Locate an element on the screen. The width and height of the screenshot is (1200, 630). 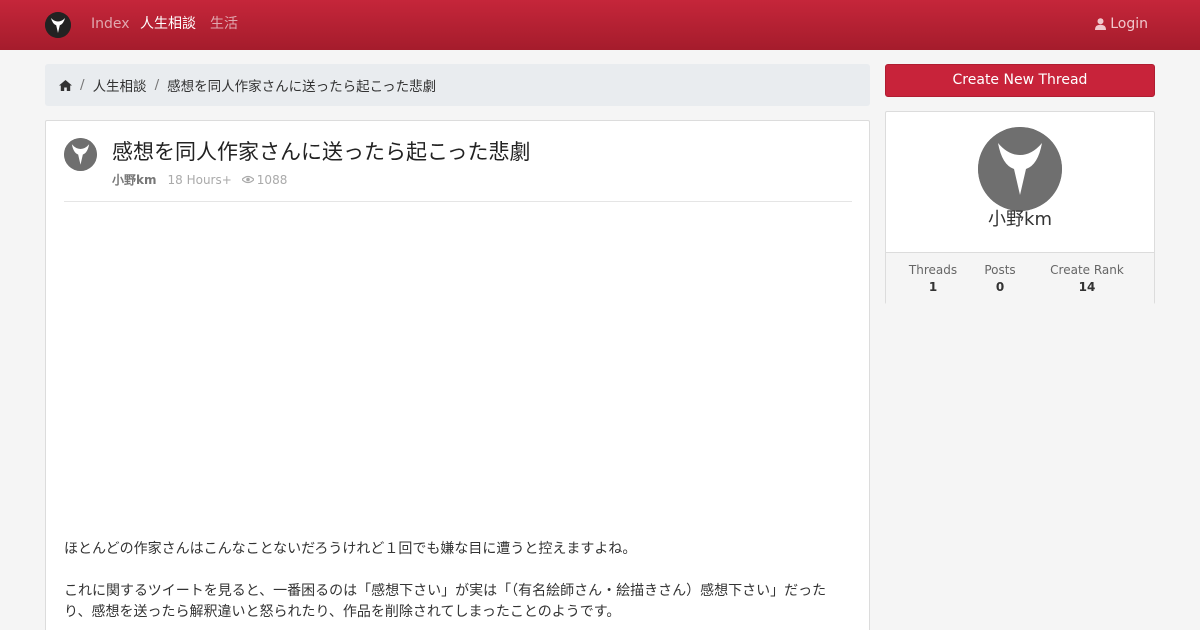
login-label: Login is located at coordinates (1129, 24).